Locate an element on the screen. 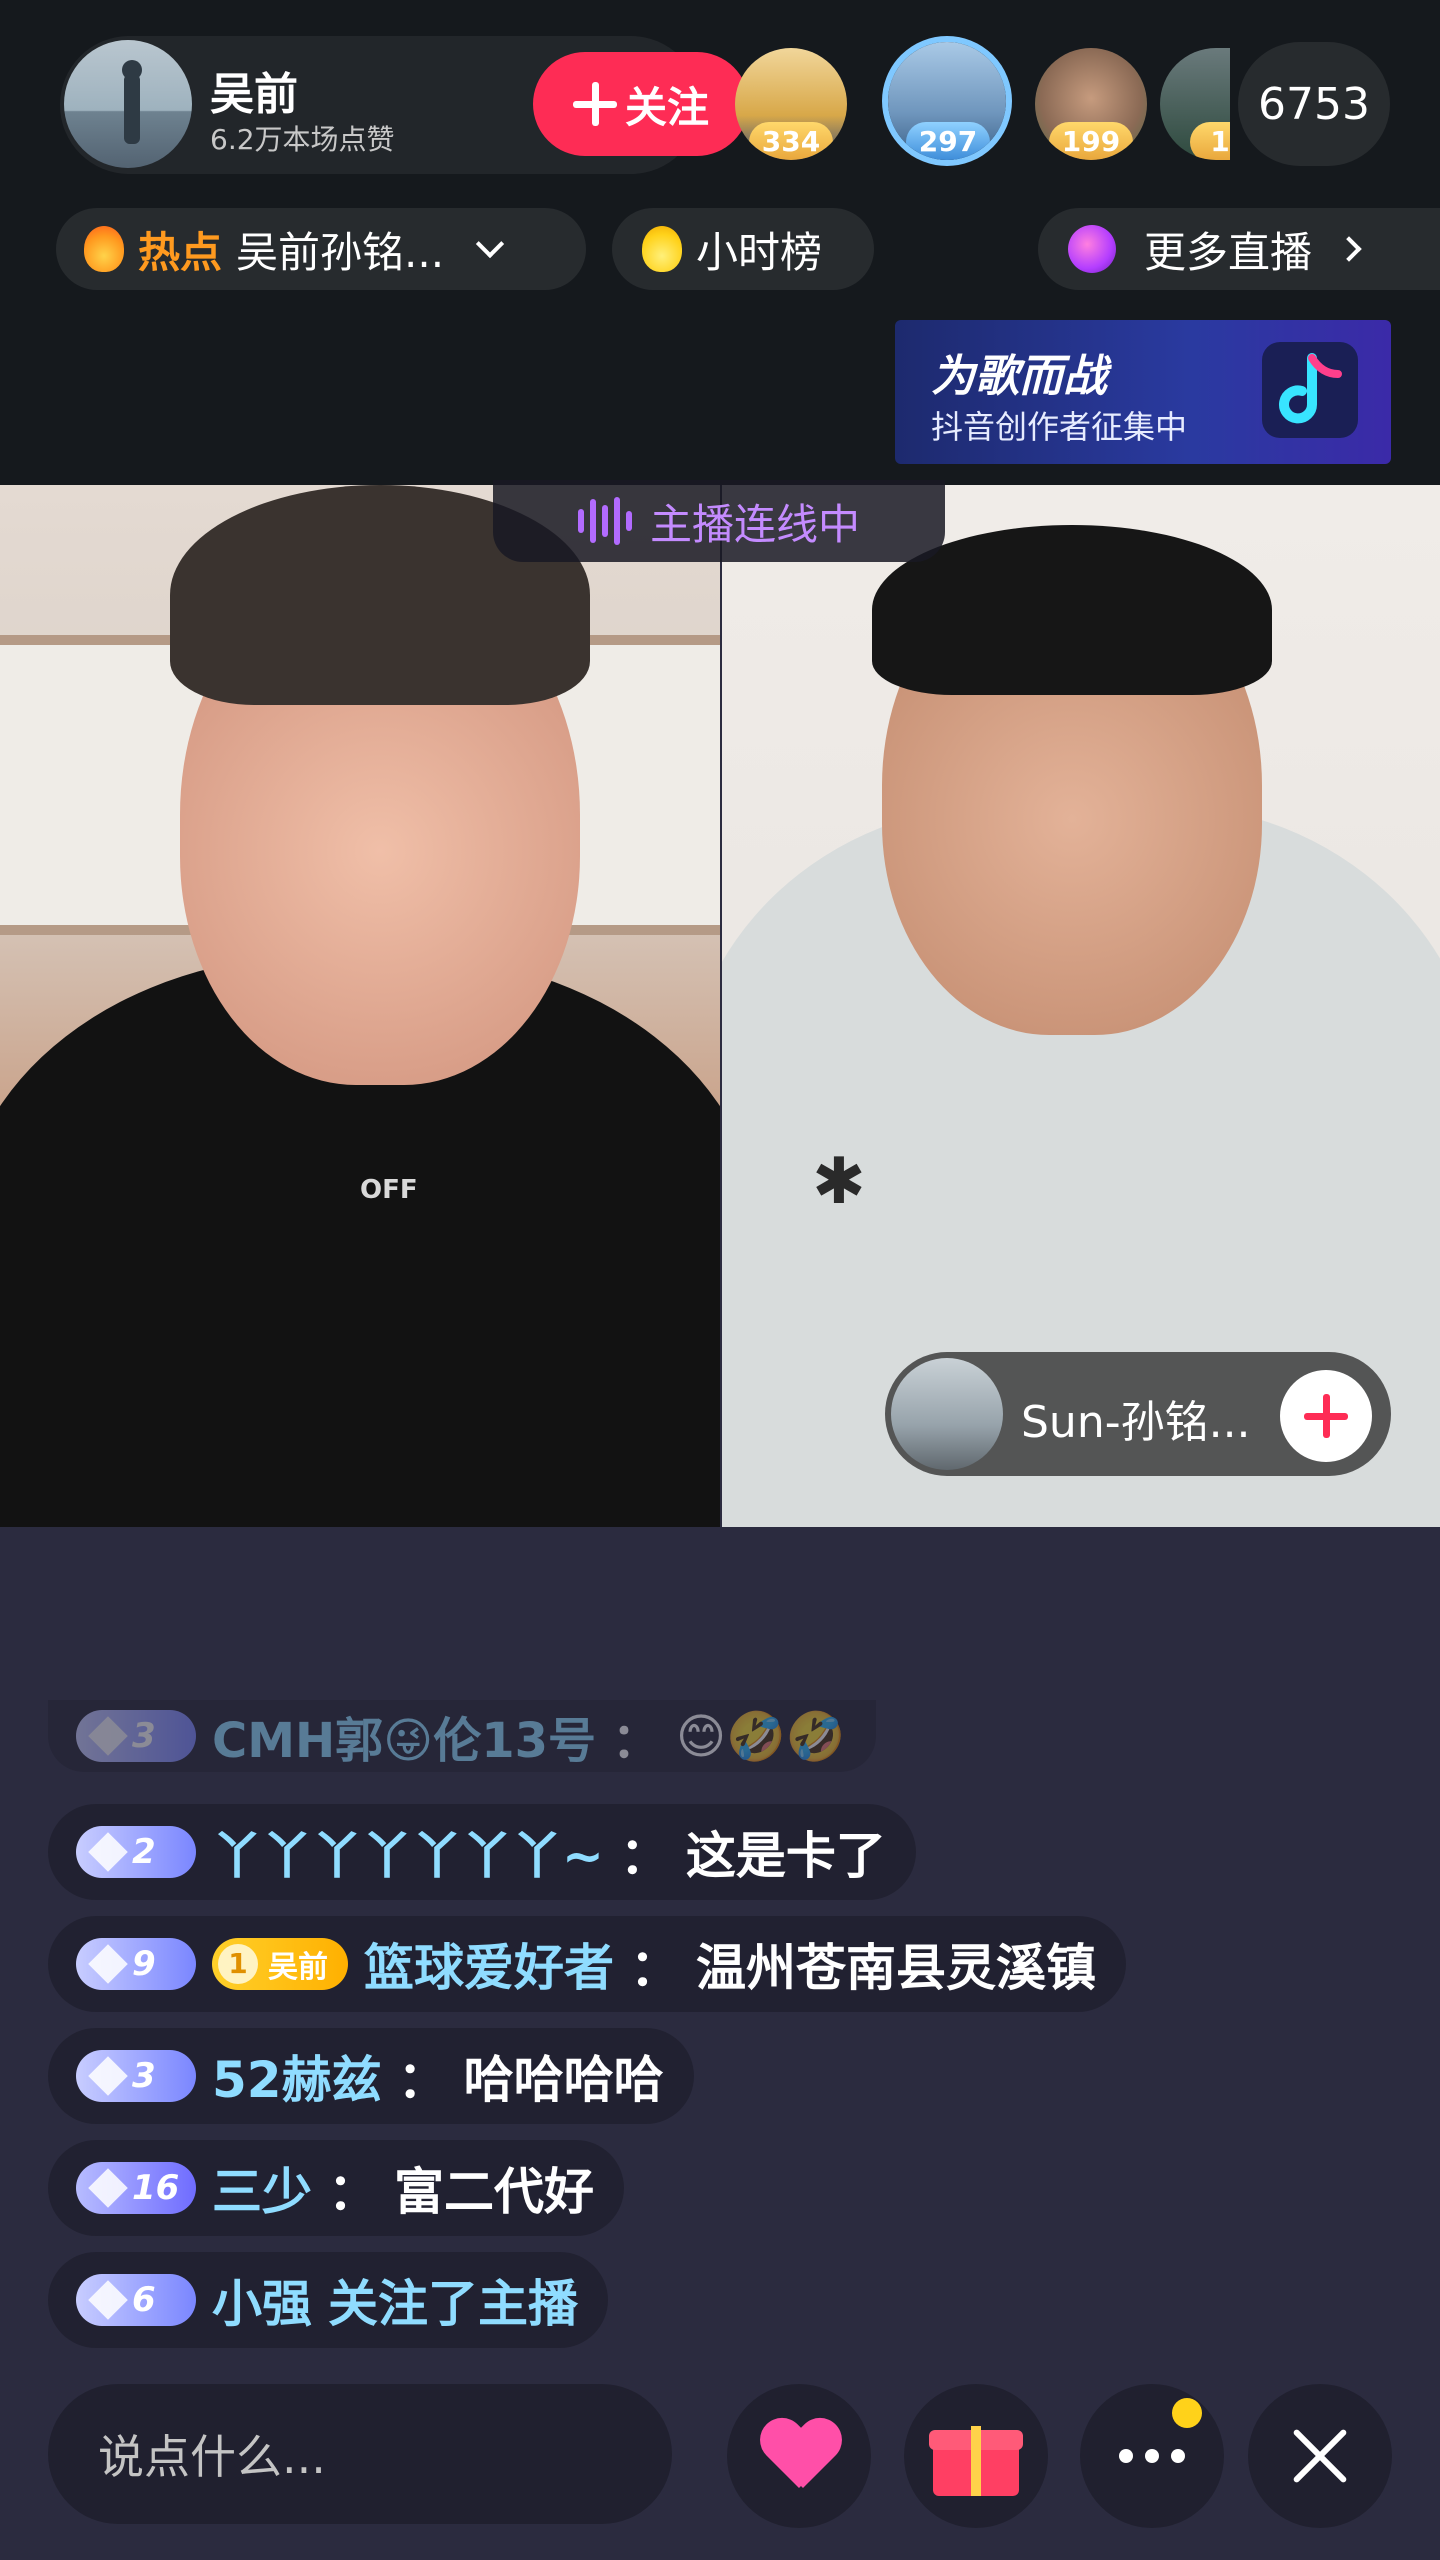  avatar-figure-body is located at coordinates (132, 109).